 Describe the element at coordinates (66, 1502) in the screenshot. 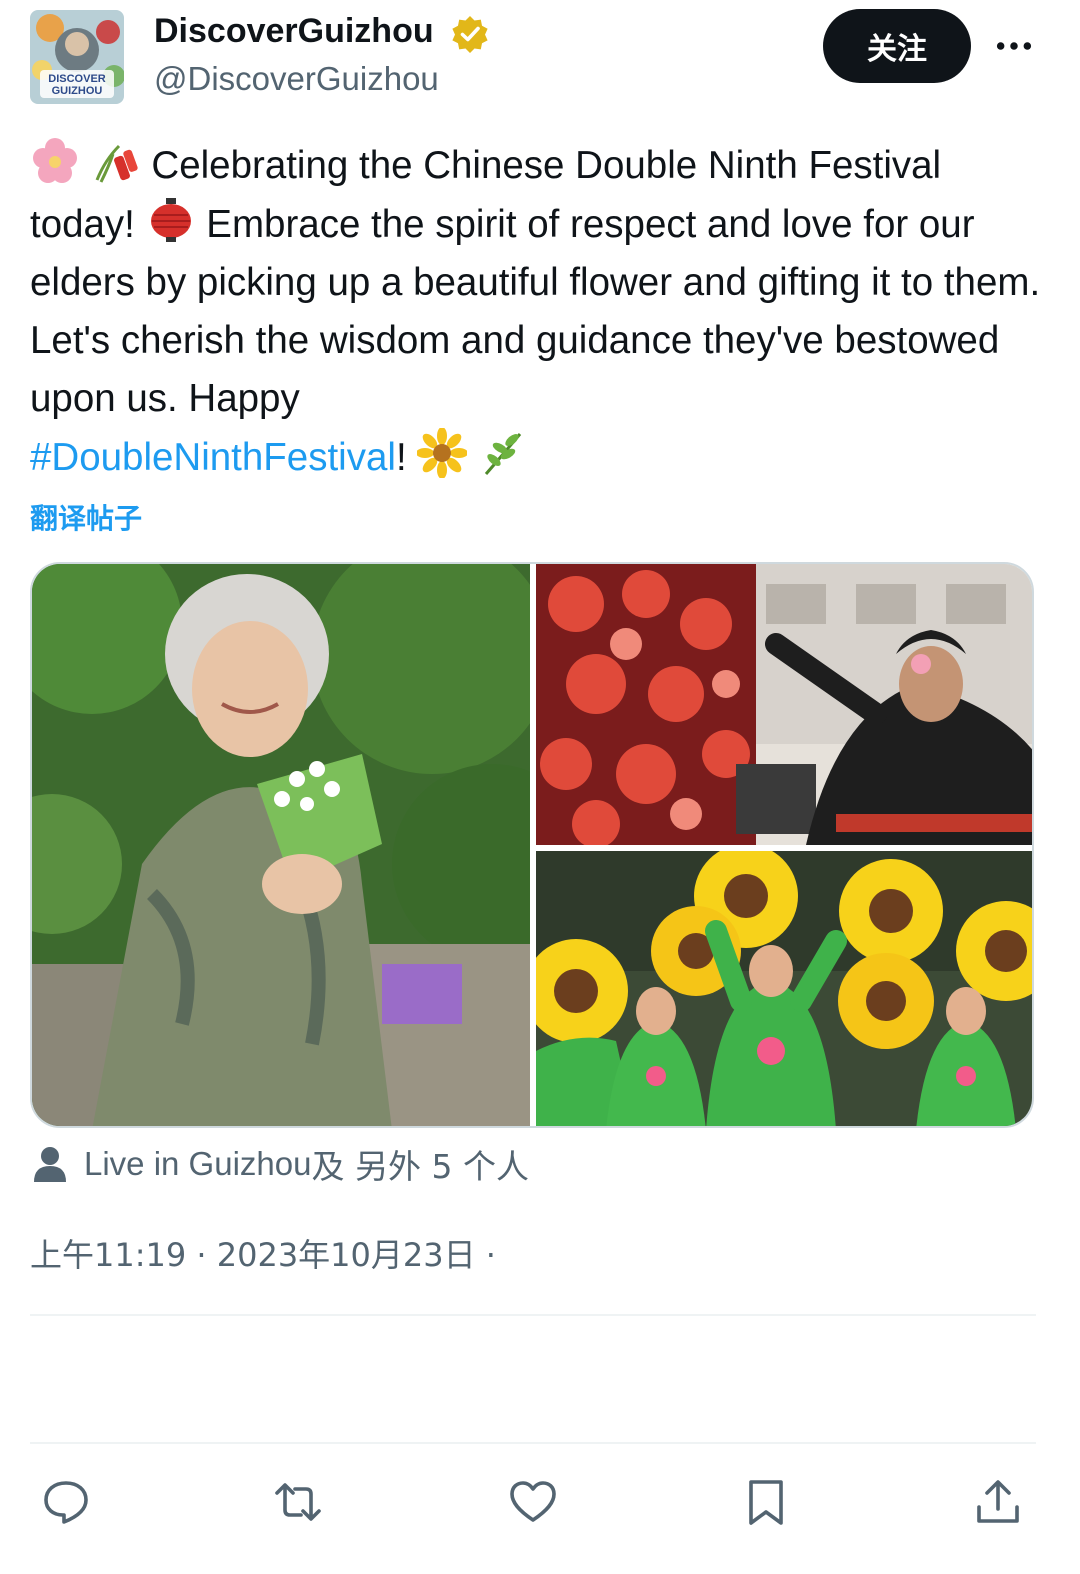

I see `reply-icon` at that location.